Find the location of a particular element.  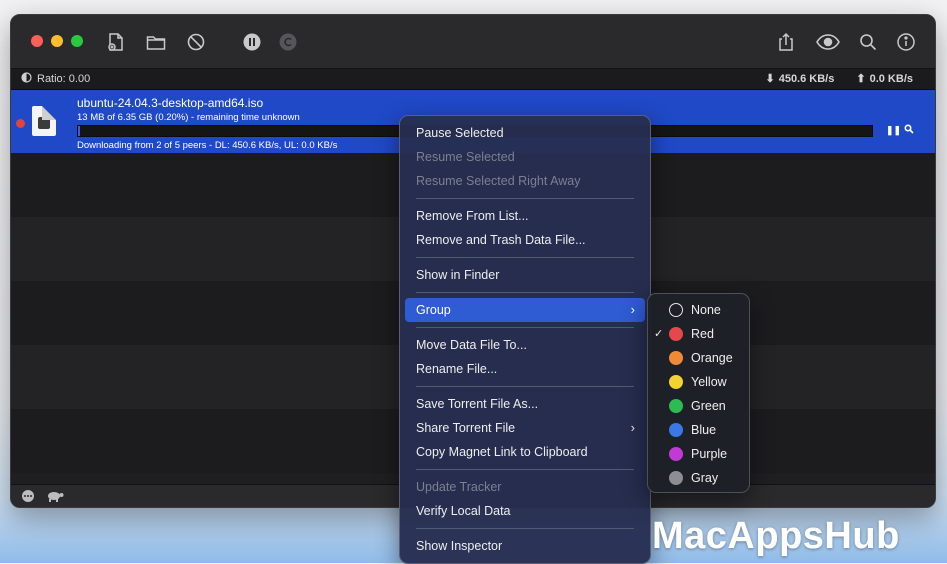

turtle-speed-limit-icon is located at coordinates (55, 498).